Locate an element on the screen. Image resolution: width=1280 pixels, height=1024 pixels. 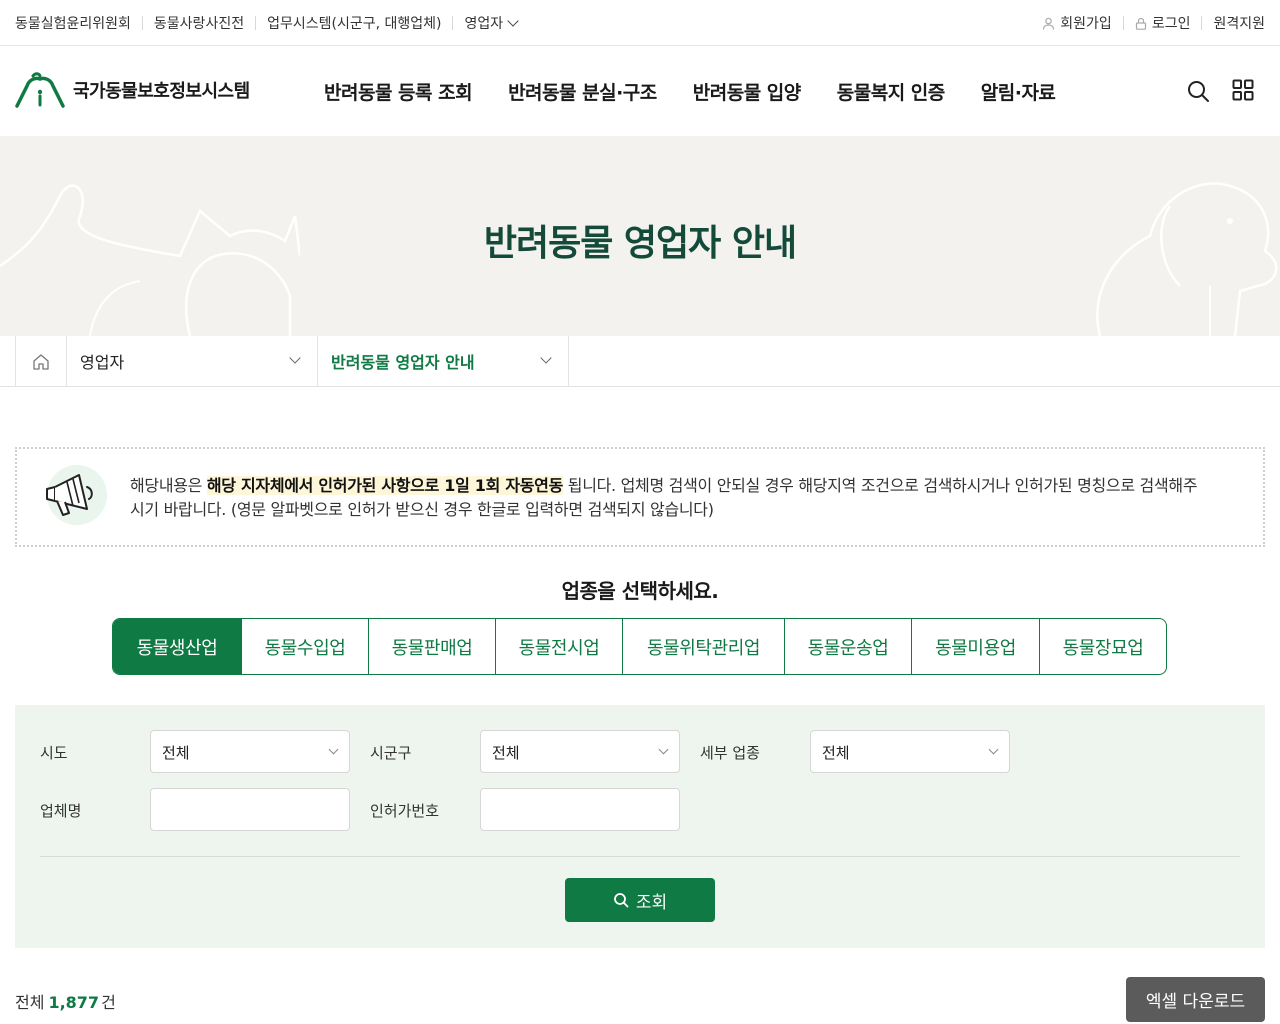
result-count: 전체 1,877 건 is located at coordinates (65, 1001).